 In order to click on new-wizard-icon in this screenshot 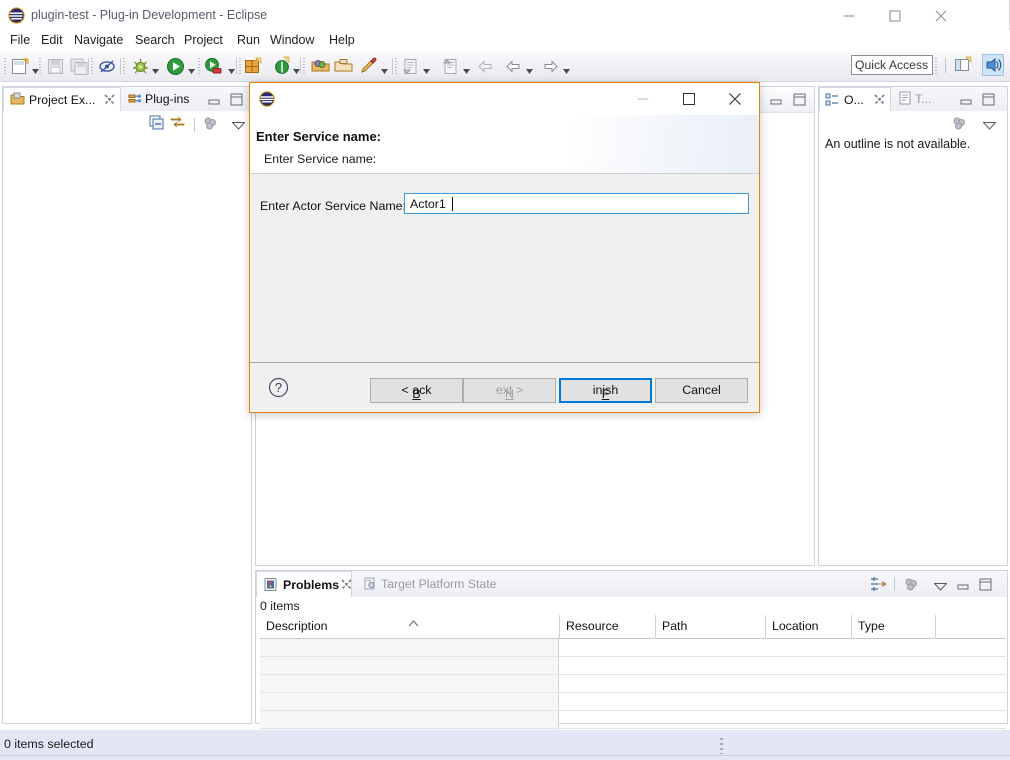, I will do `click(20, 66)`.